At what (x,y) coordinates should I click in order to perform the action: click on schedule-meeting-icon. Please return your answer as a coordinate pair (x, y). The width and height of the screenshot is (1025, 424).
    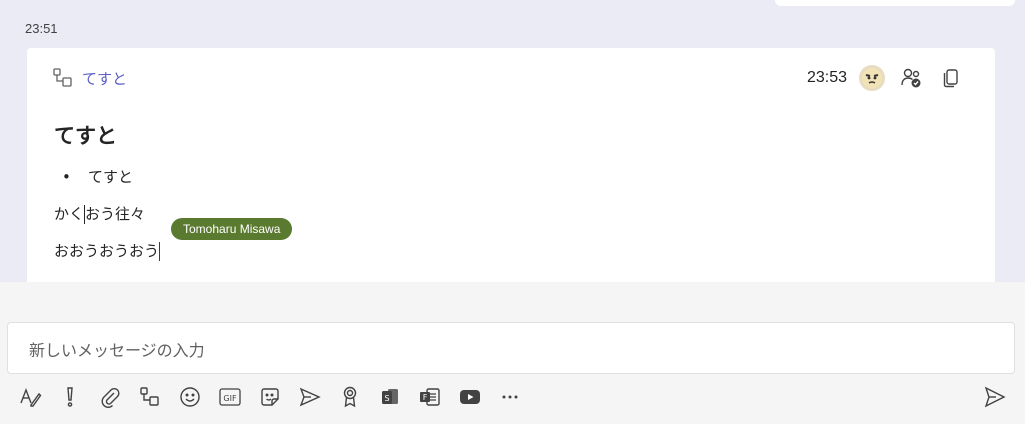
    Looking at the image, I should click on (310, 397).